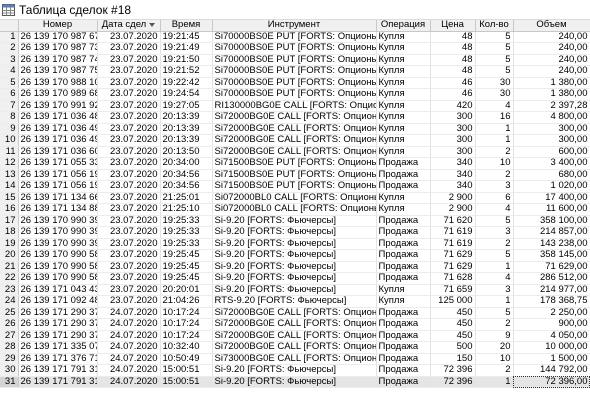  I want to click on volume-cell: 144 792,00, so click(551, 370).